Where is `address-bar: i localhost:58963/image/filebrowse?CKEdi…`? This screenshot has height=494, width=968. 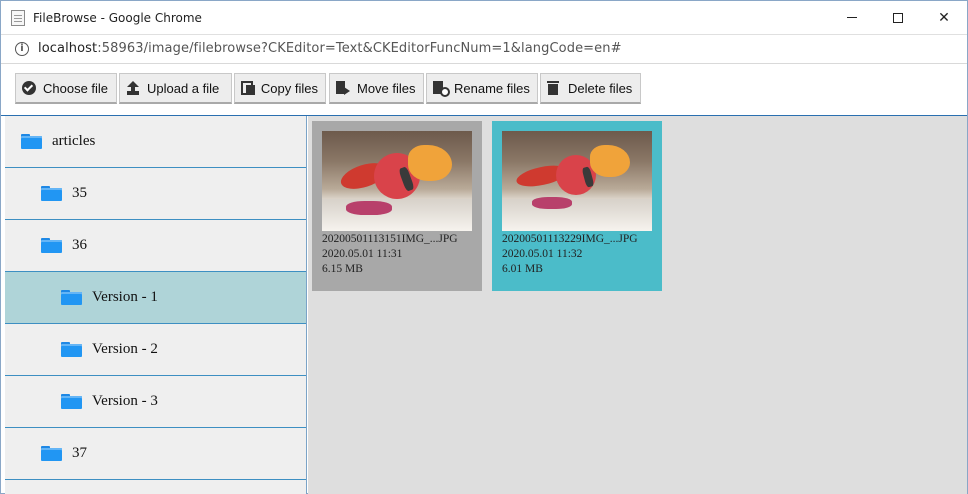
address-bar: i localhost:58963/image/filebrowse?CKEdi… is located at coordinates (484, 48).